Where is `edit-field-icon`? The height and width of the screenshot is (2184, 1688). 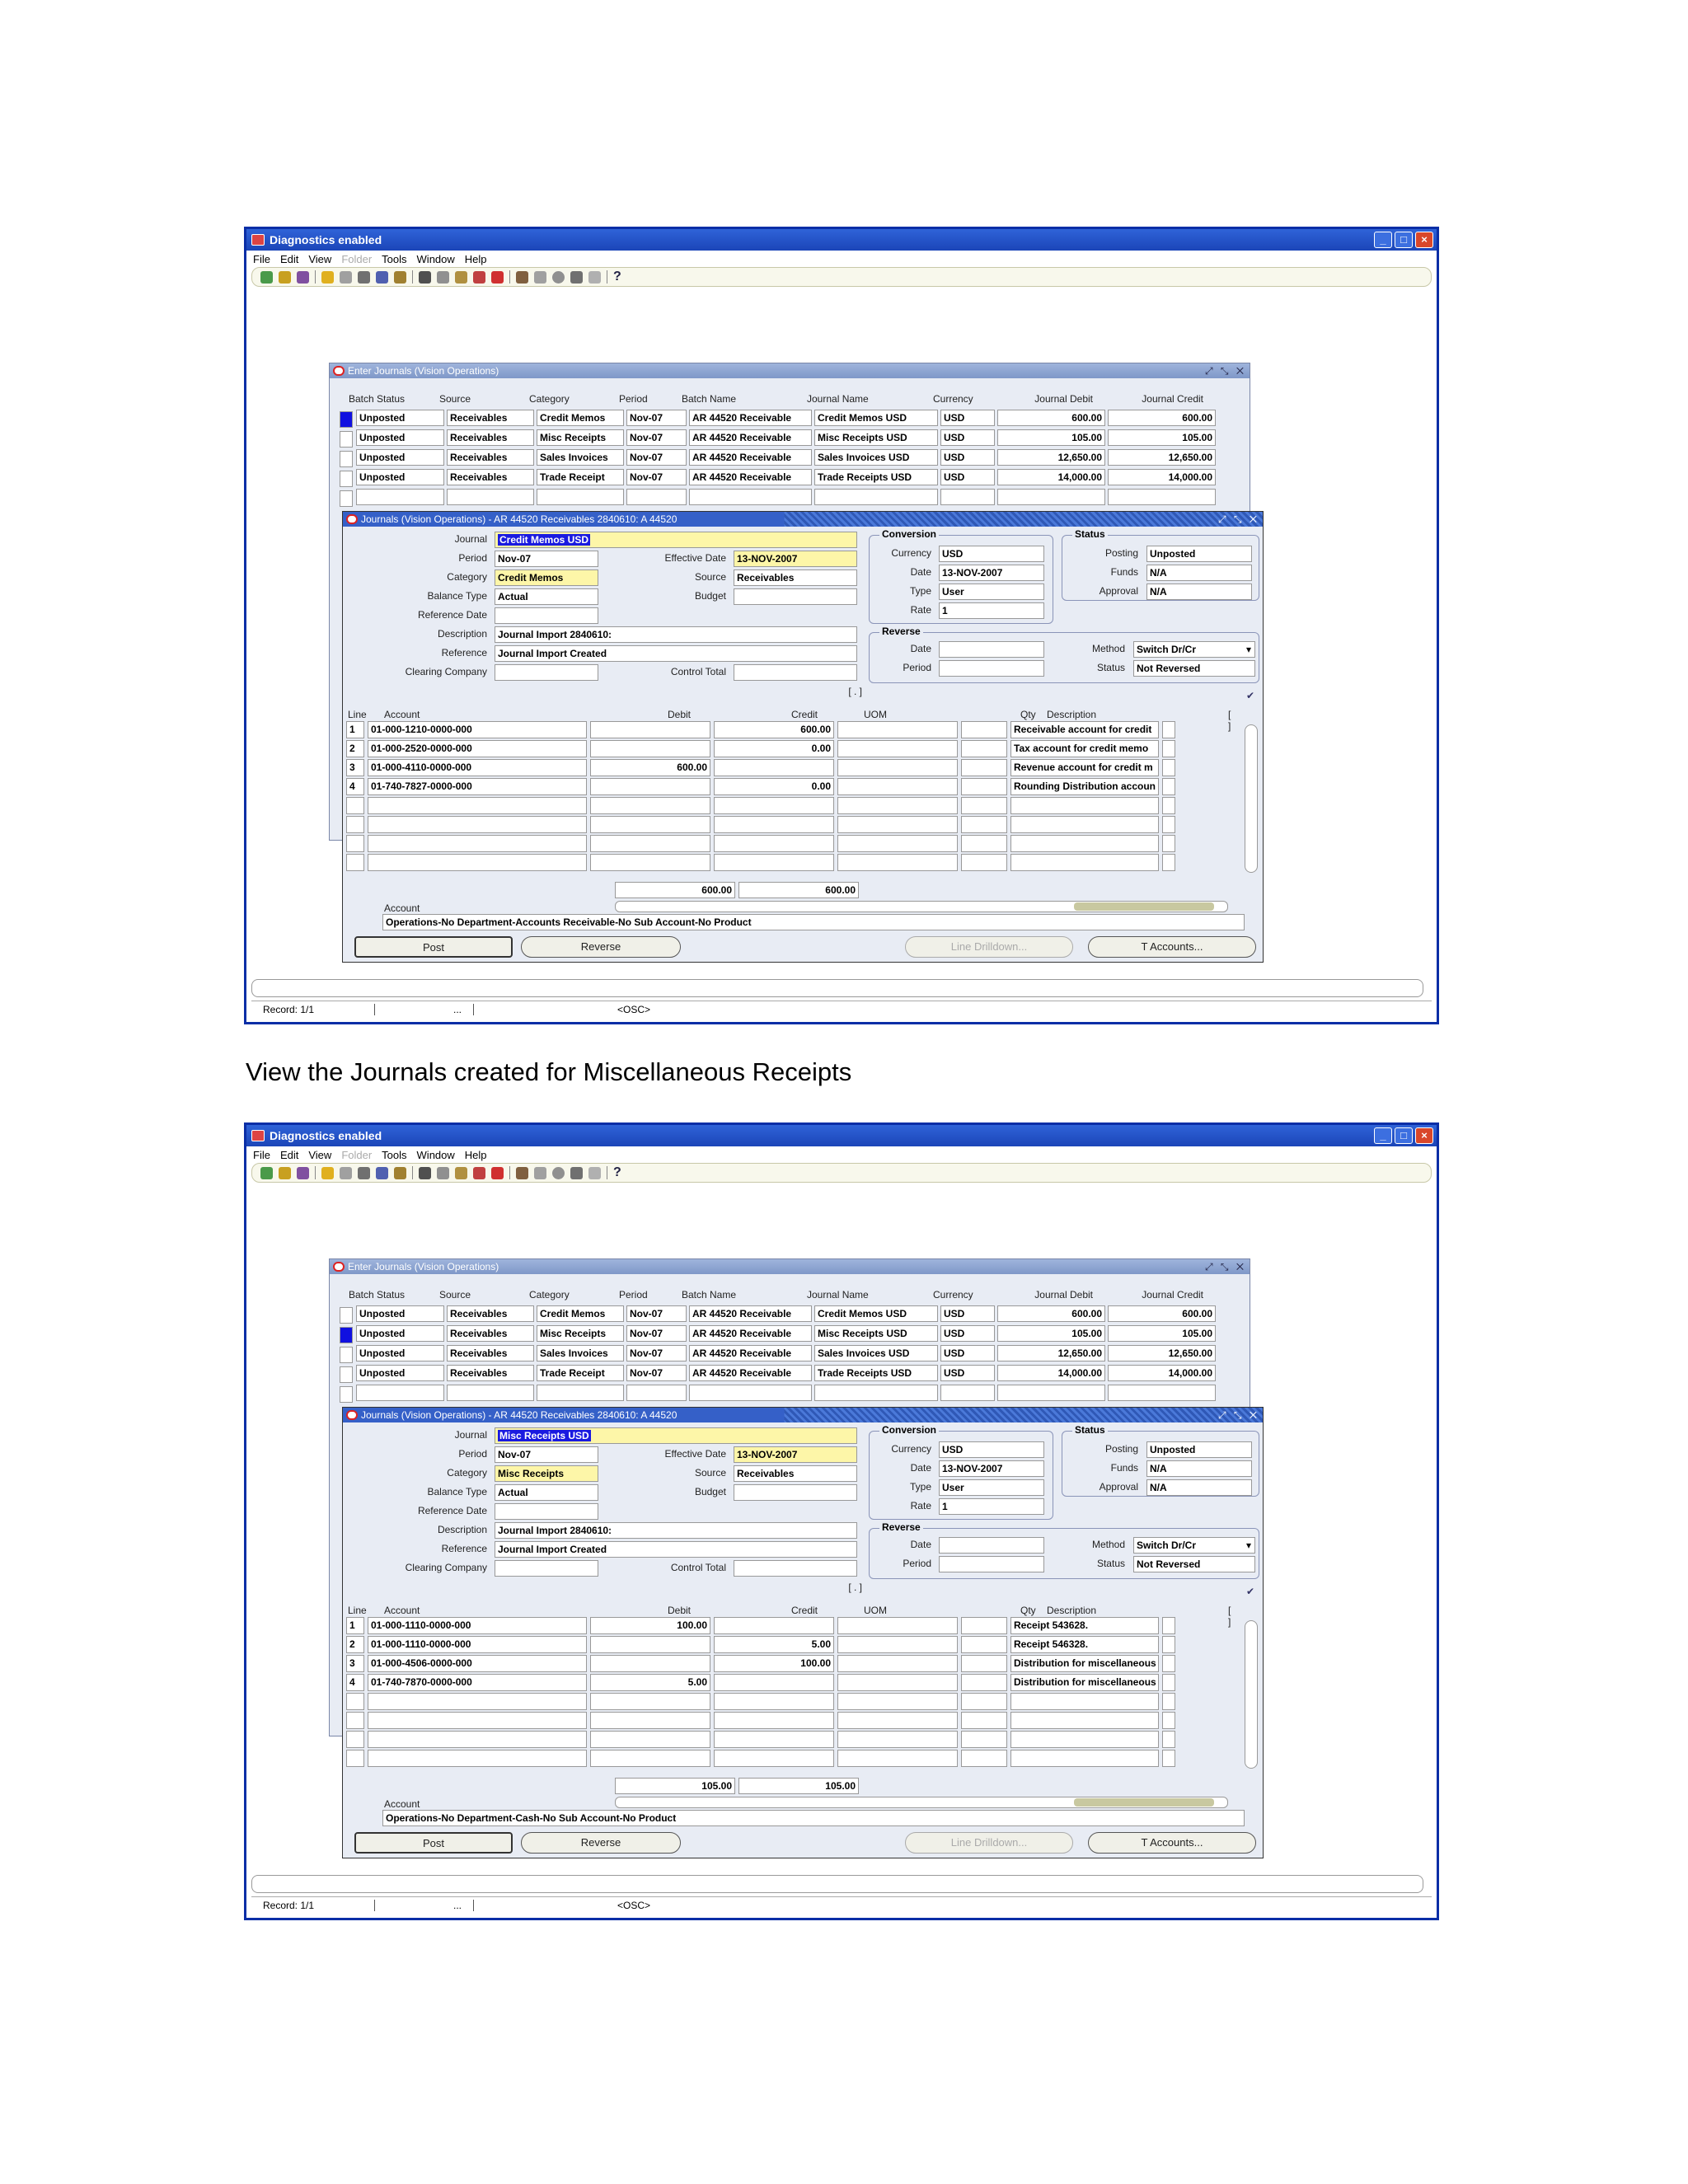
edit-field-icon is located at coordinates (522, 277).